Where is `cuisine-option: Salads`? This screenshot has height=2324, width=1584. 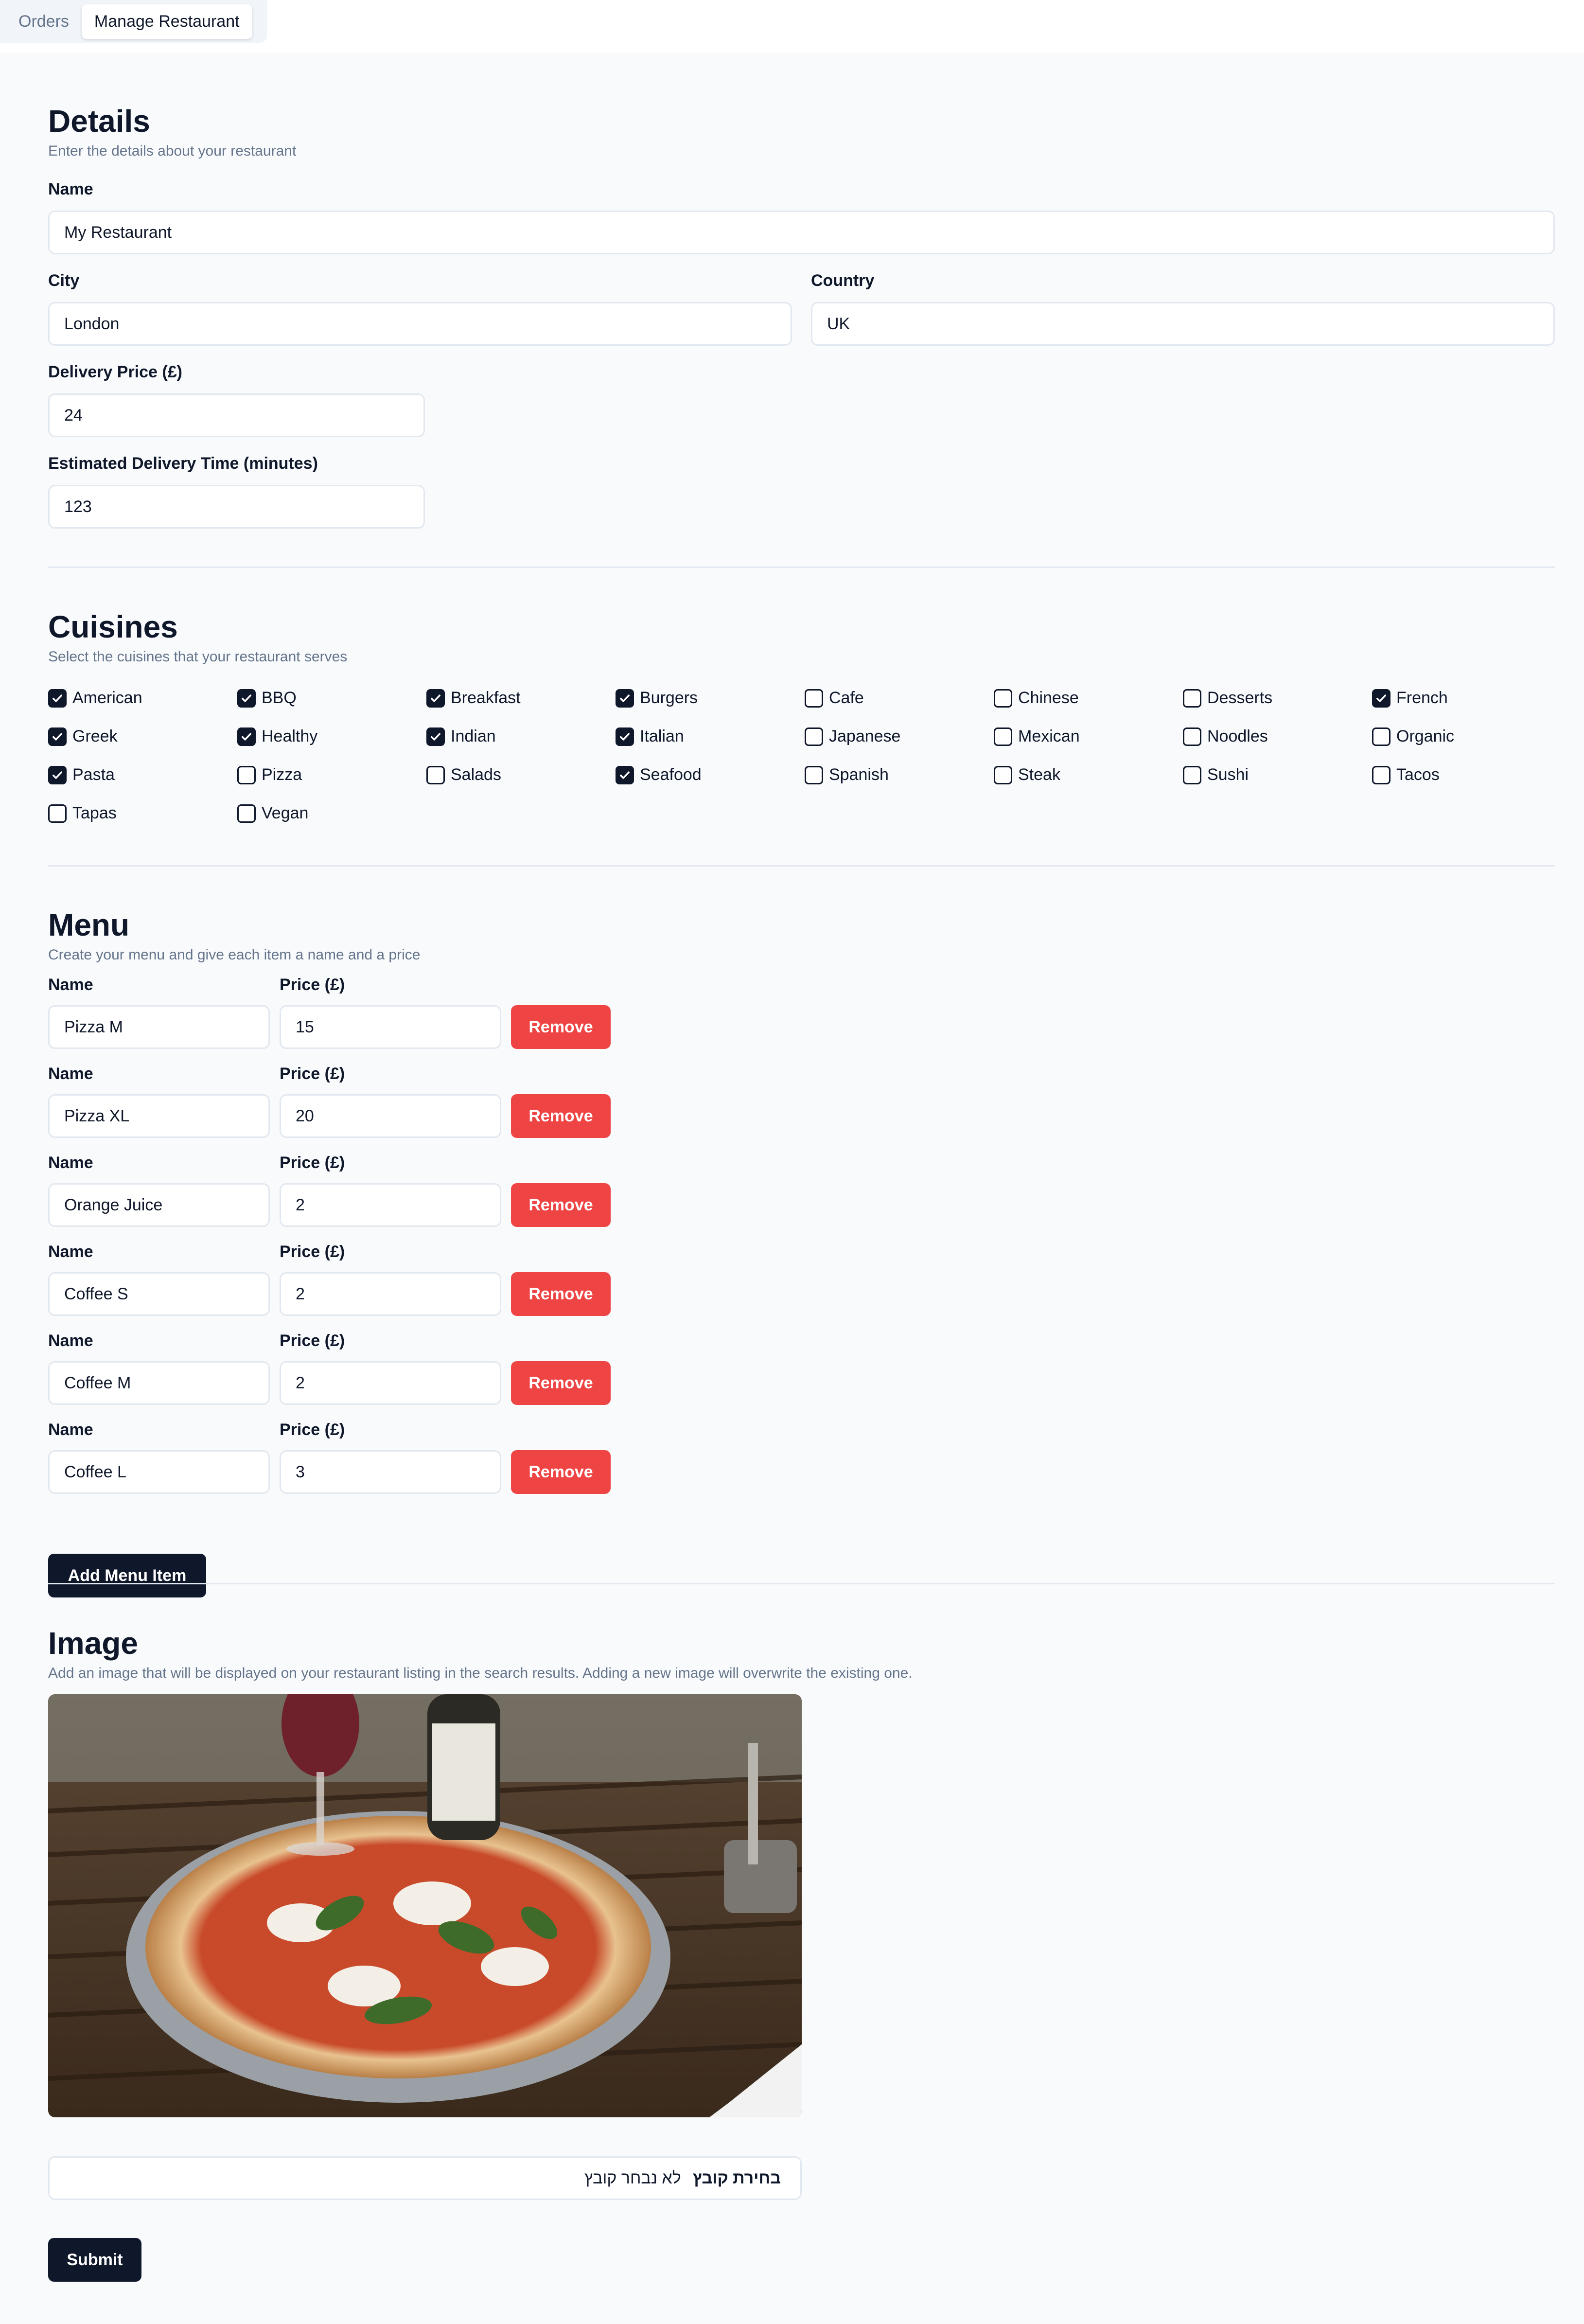
cuisine-option: Salads is located at coordinates (463, 774).